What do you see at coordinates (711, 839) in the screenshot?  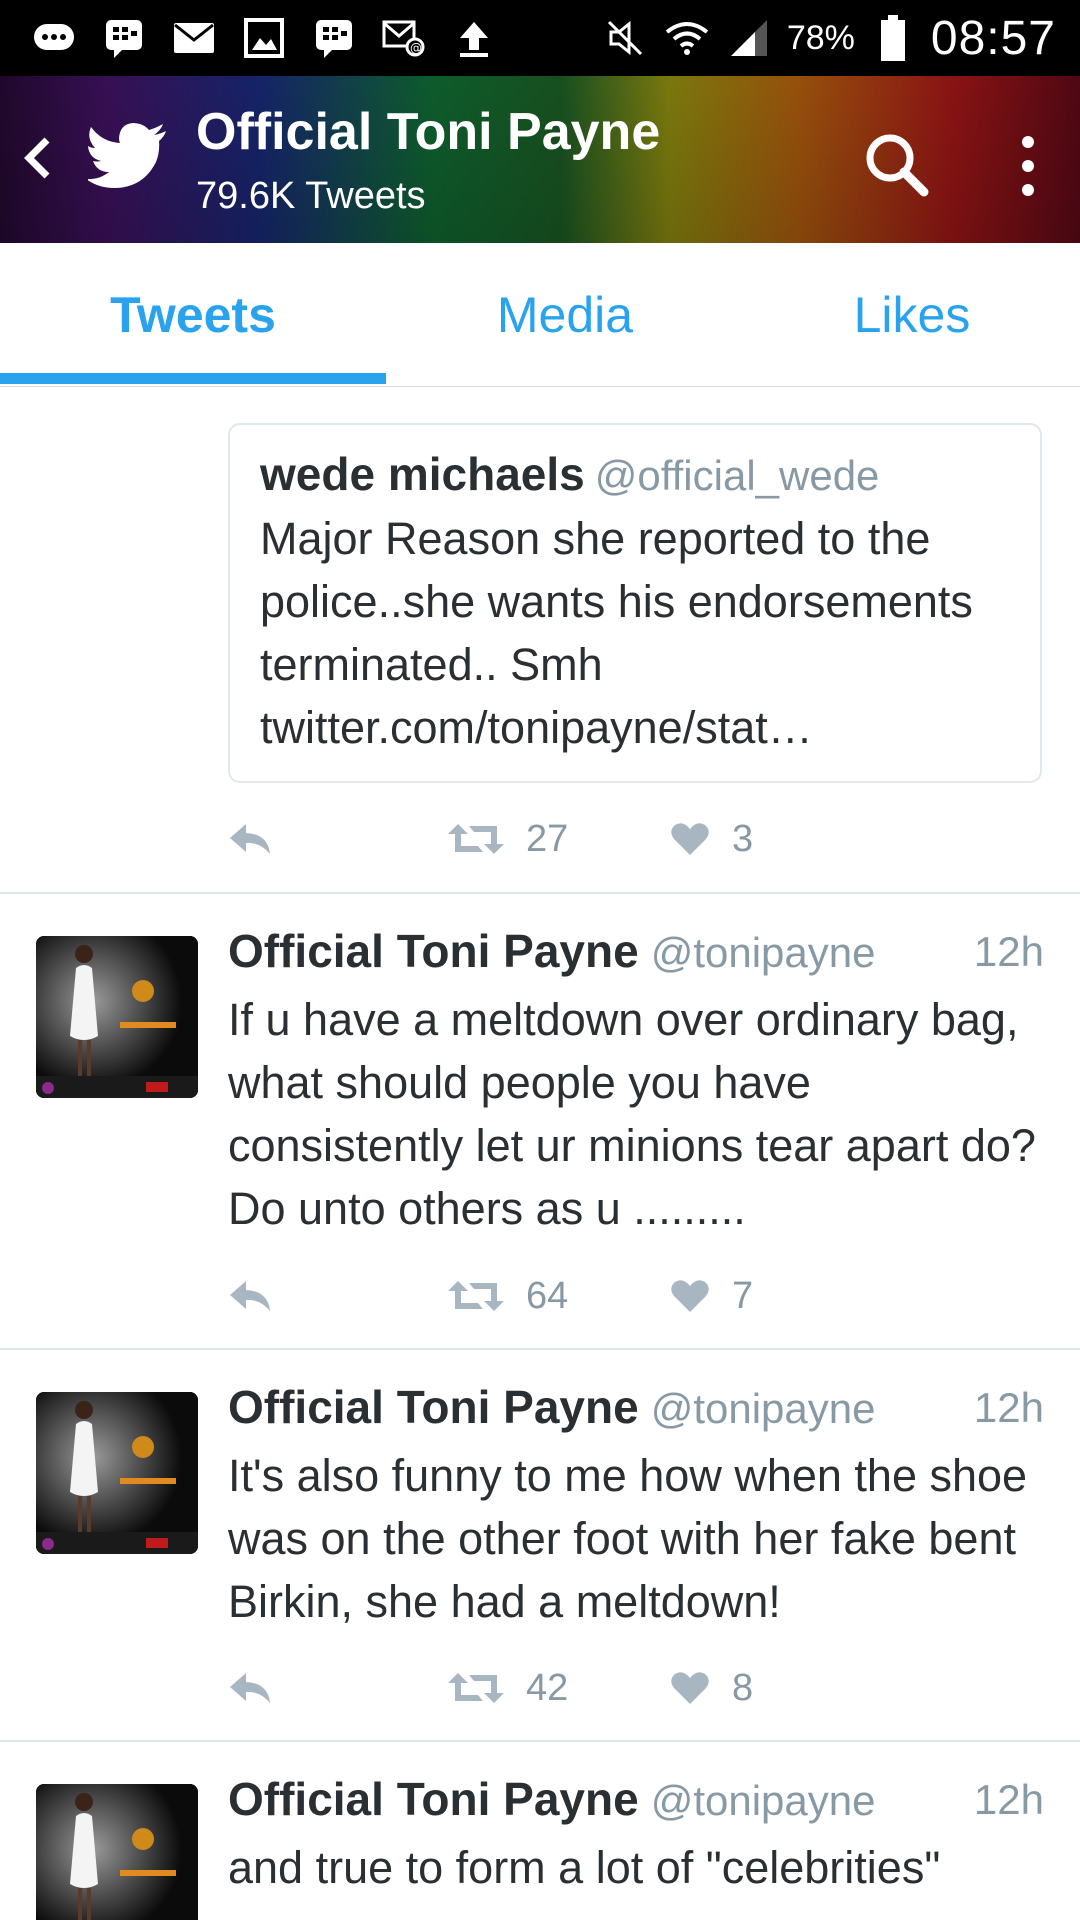 I see `like-button: 3` at bounding box center [711, 839].